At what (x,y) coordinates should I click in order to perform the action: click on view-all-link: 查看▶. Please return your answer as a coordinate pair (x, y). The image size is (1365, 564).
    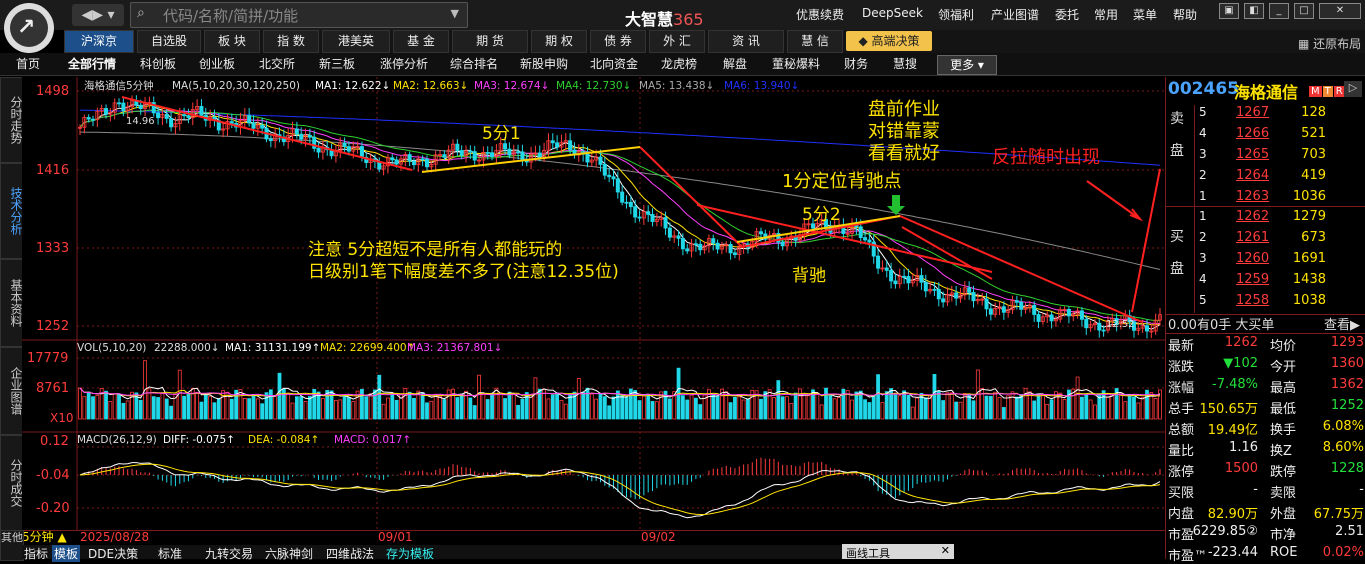
    Looking at the image, I should click on (1342, 323).